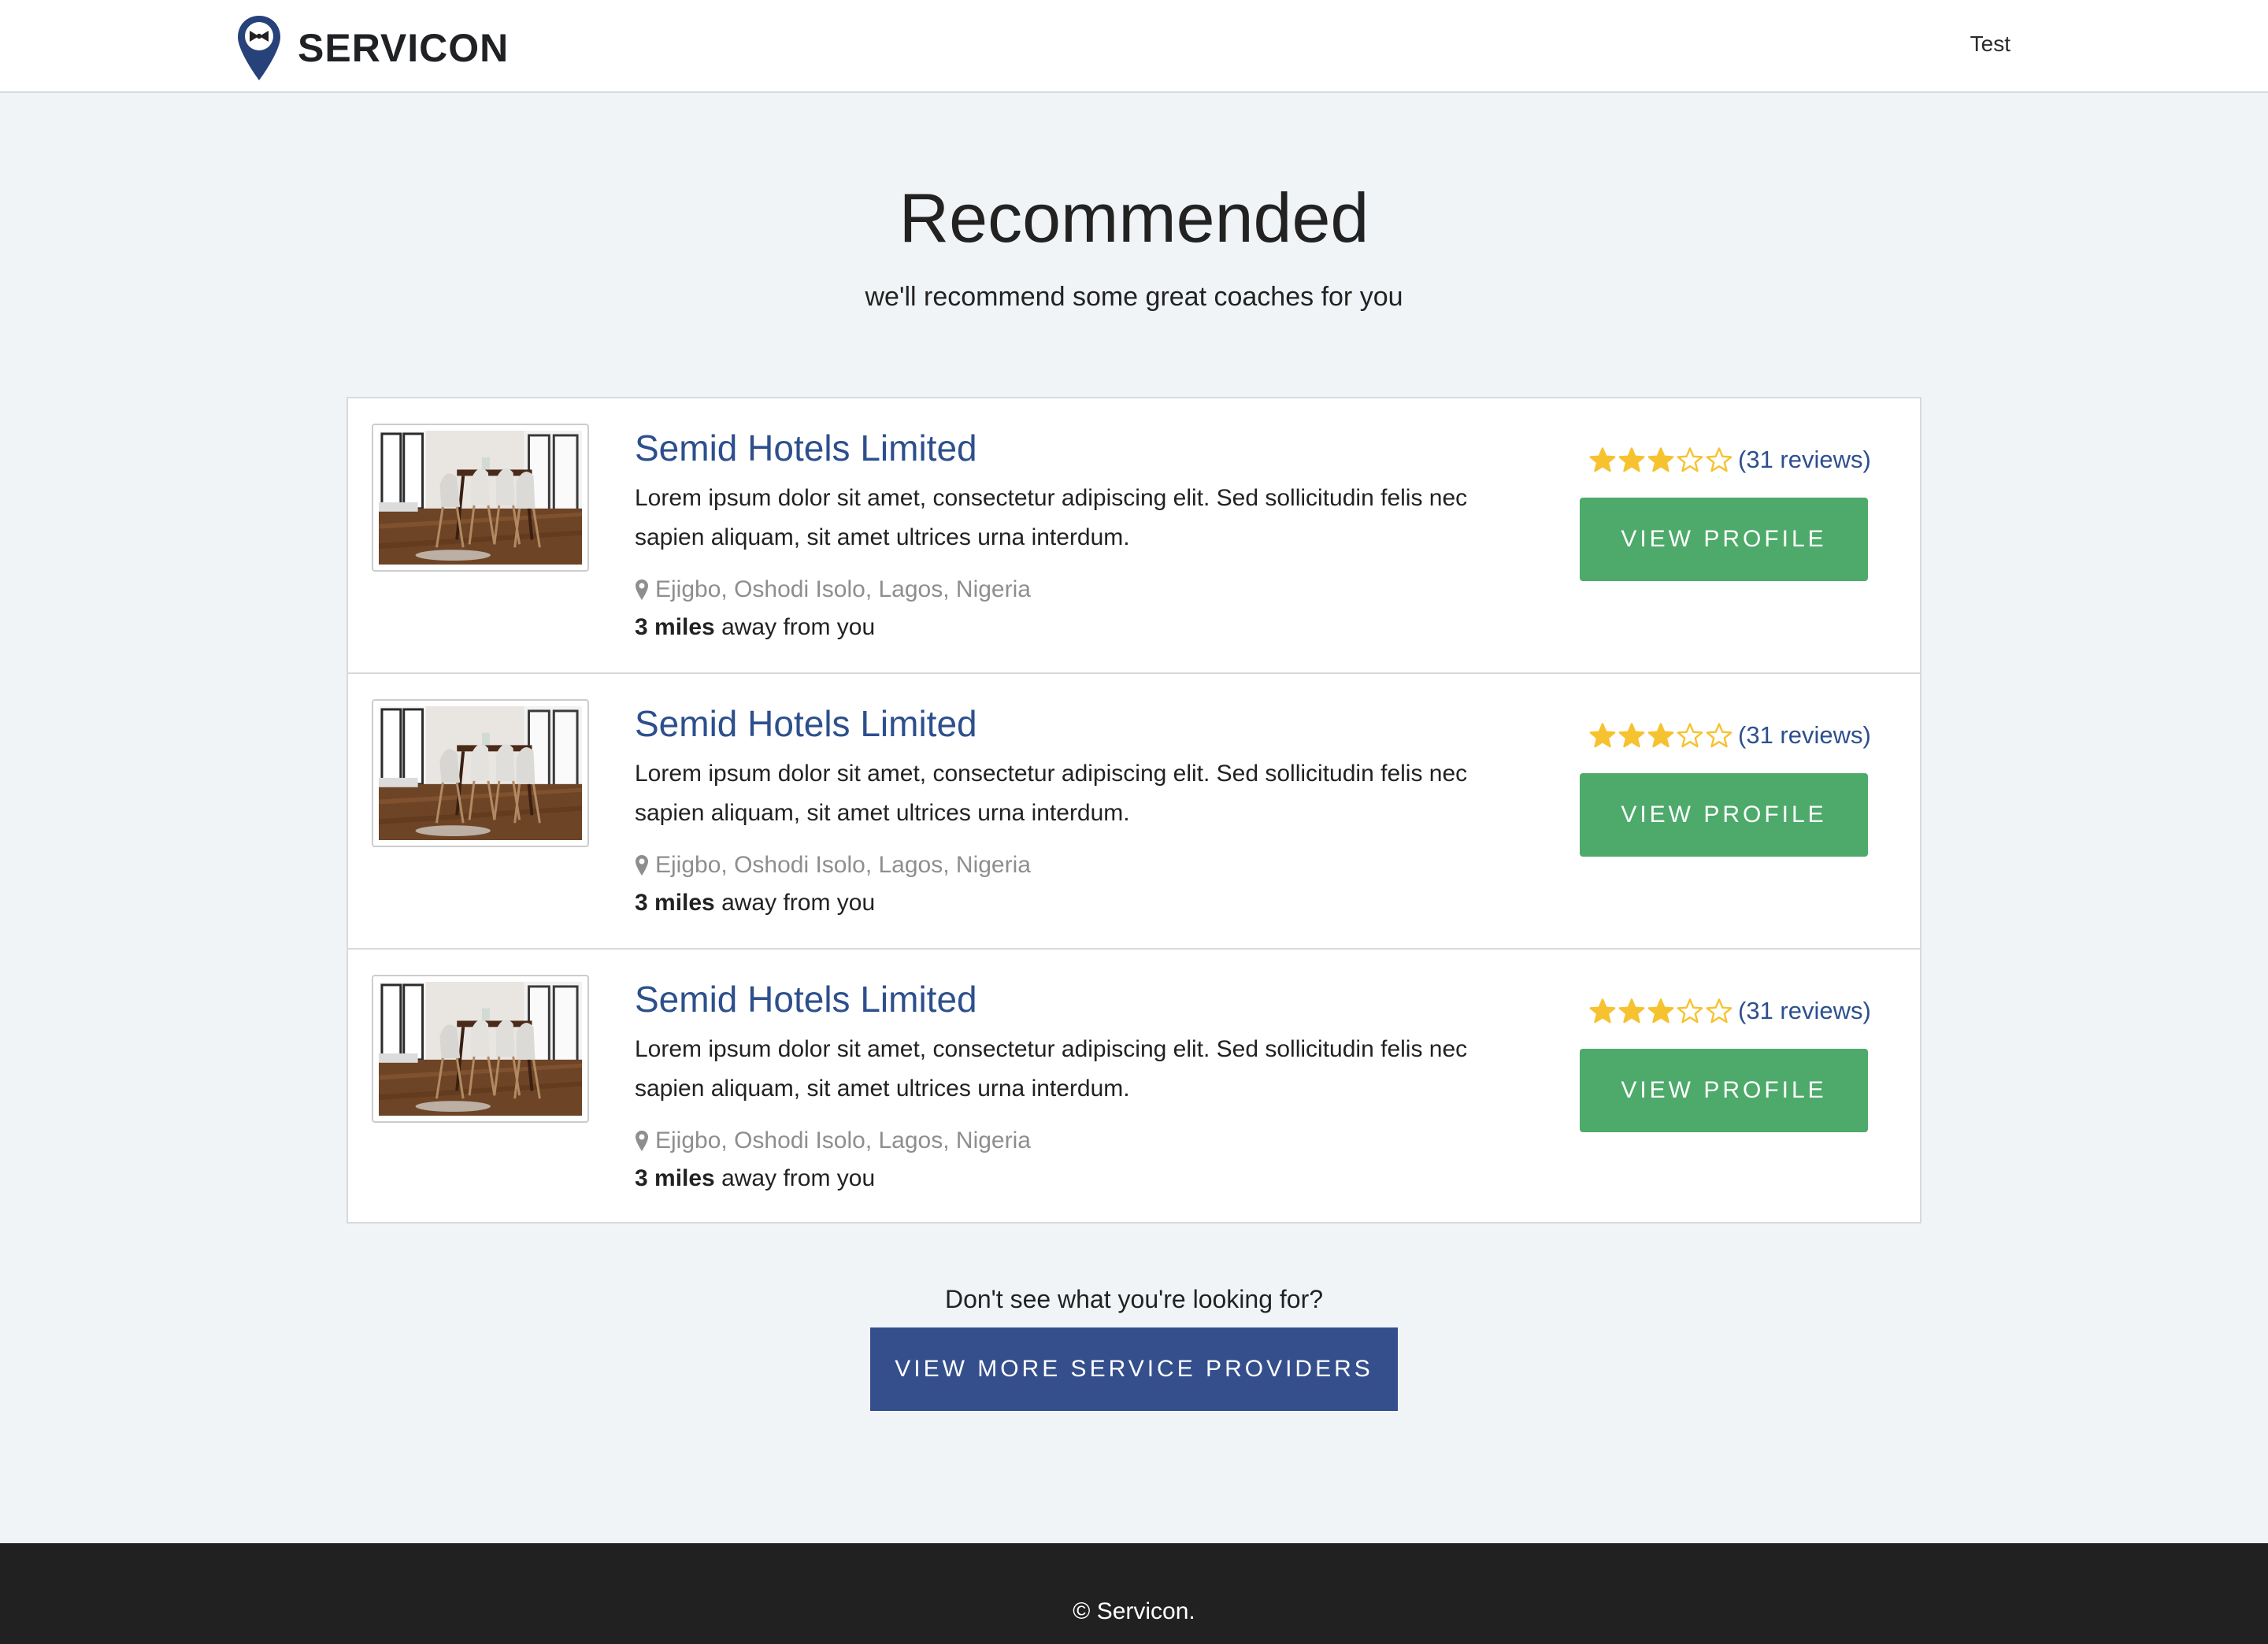 The image size is (2268, 1644). I want to click on copyright-text: © Servicon., so click(1134, 1611).